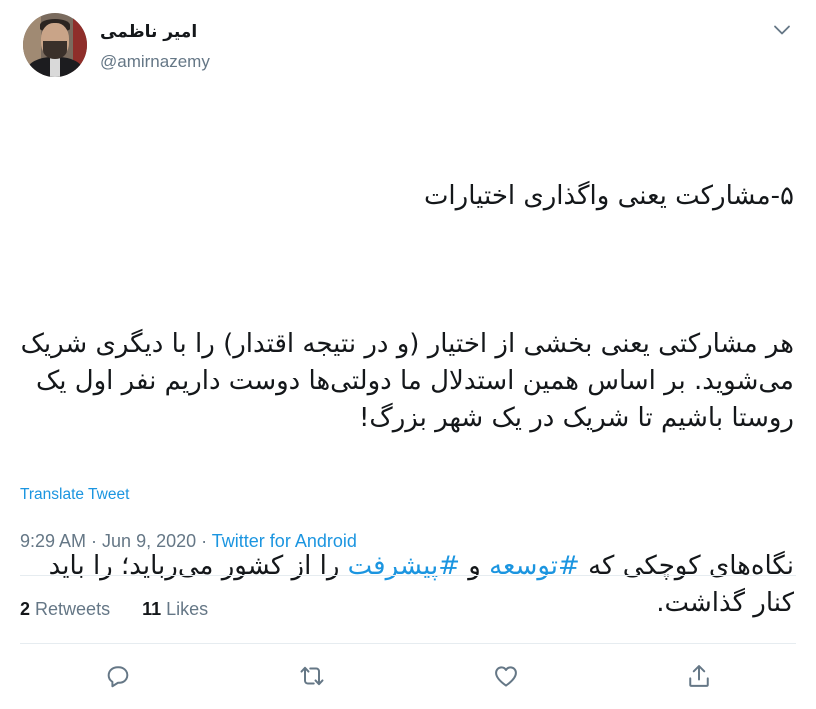 This screenshot has height=709, width=816. Describe the element at coordinates (155, 62) in the screenshot. I see `author-handle: @amirnazemy` at that location.